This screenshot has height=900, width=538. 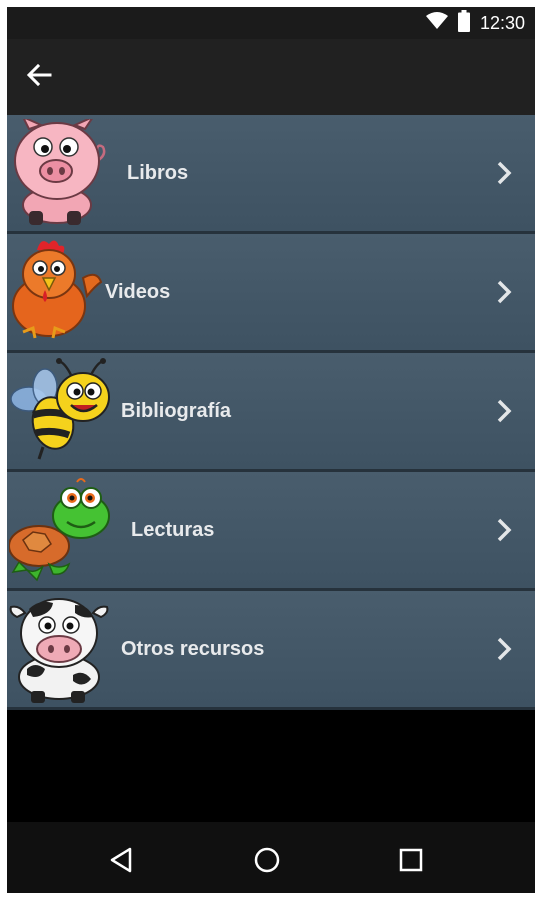 I want to click on nav-recents-button, so click(x=411, y=860).